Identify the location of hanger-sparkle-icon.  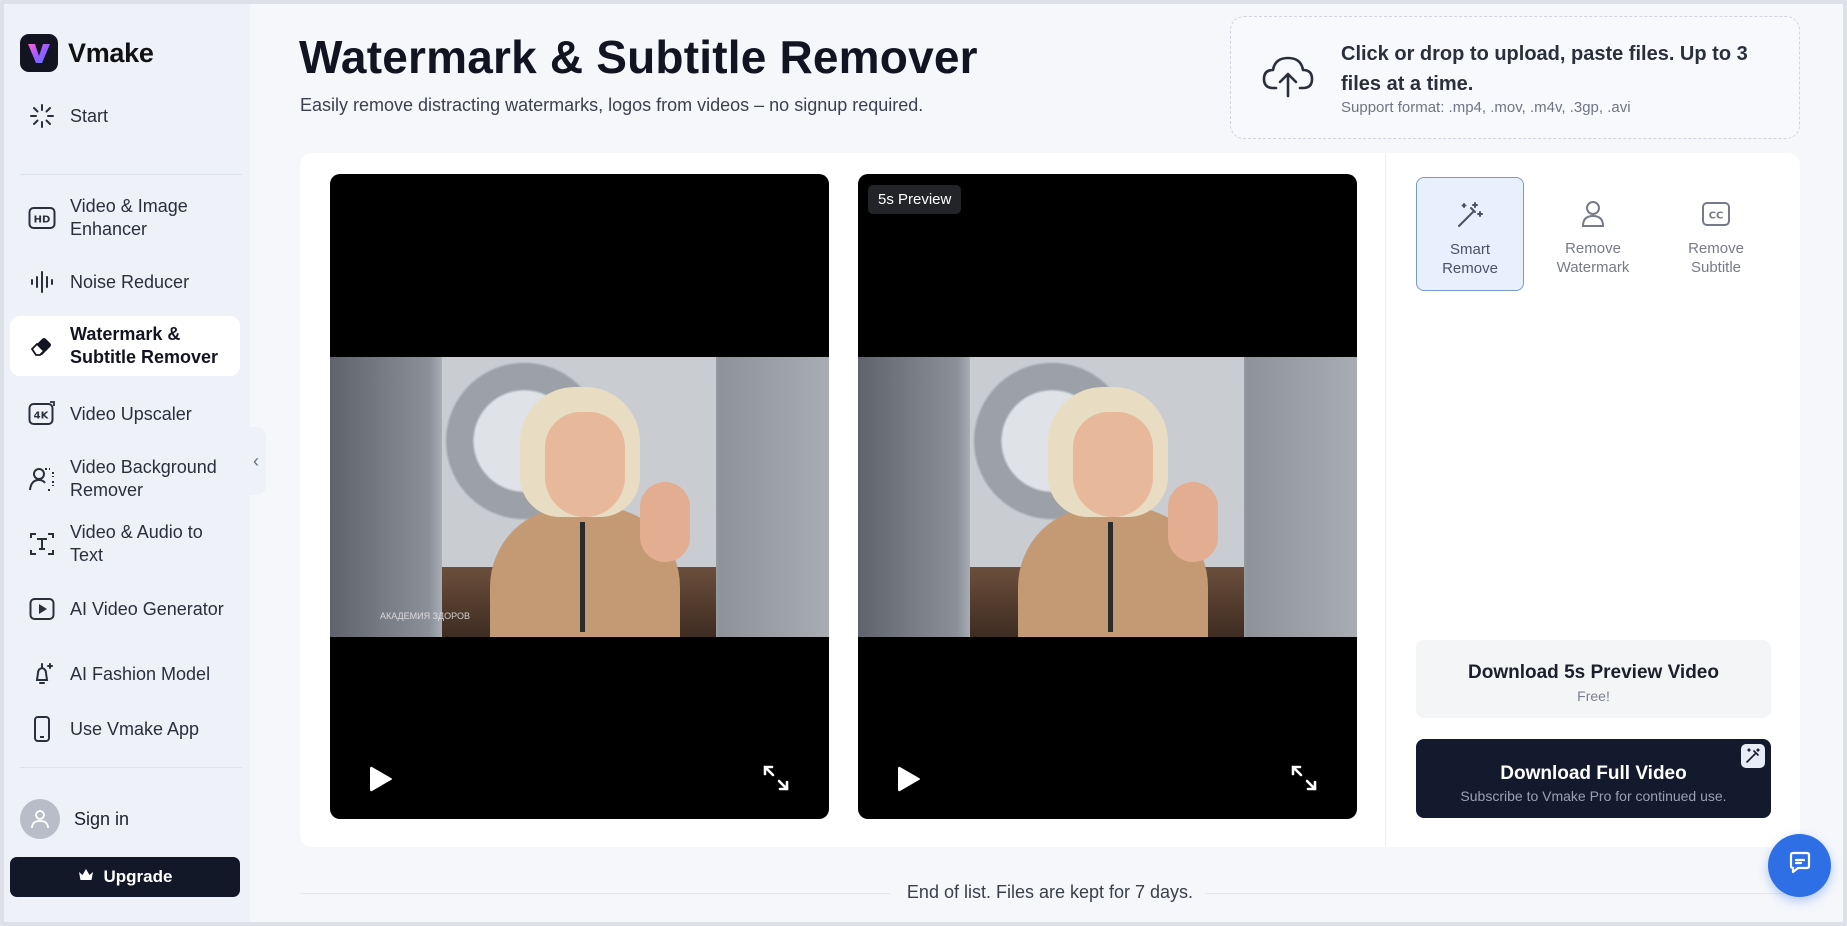
(42, 674).